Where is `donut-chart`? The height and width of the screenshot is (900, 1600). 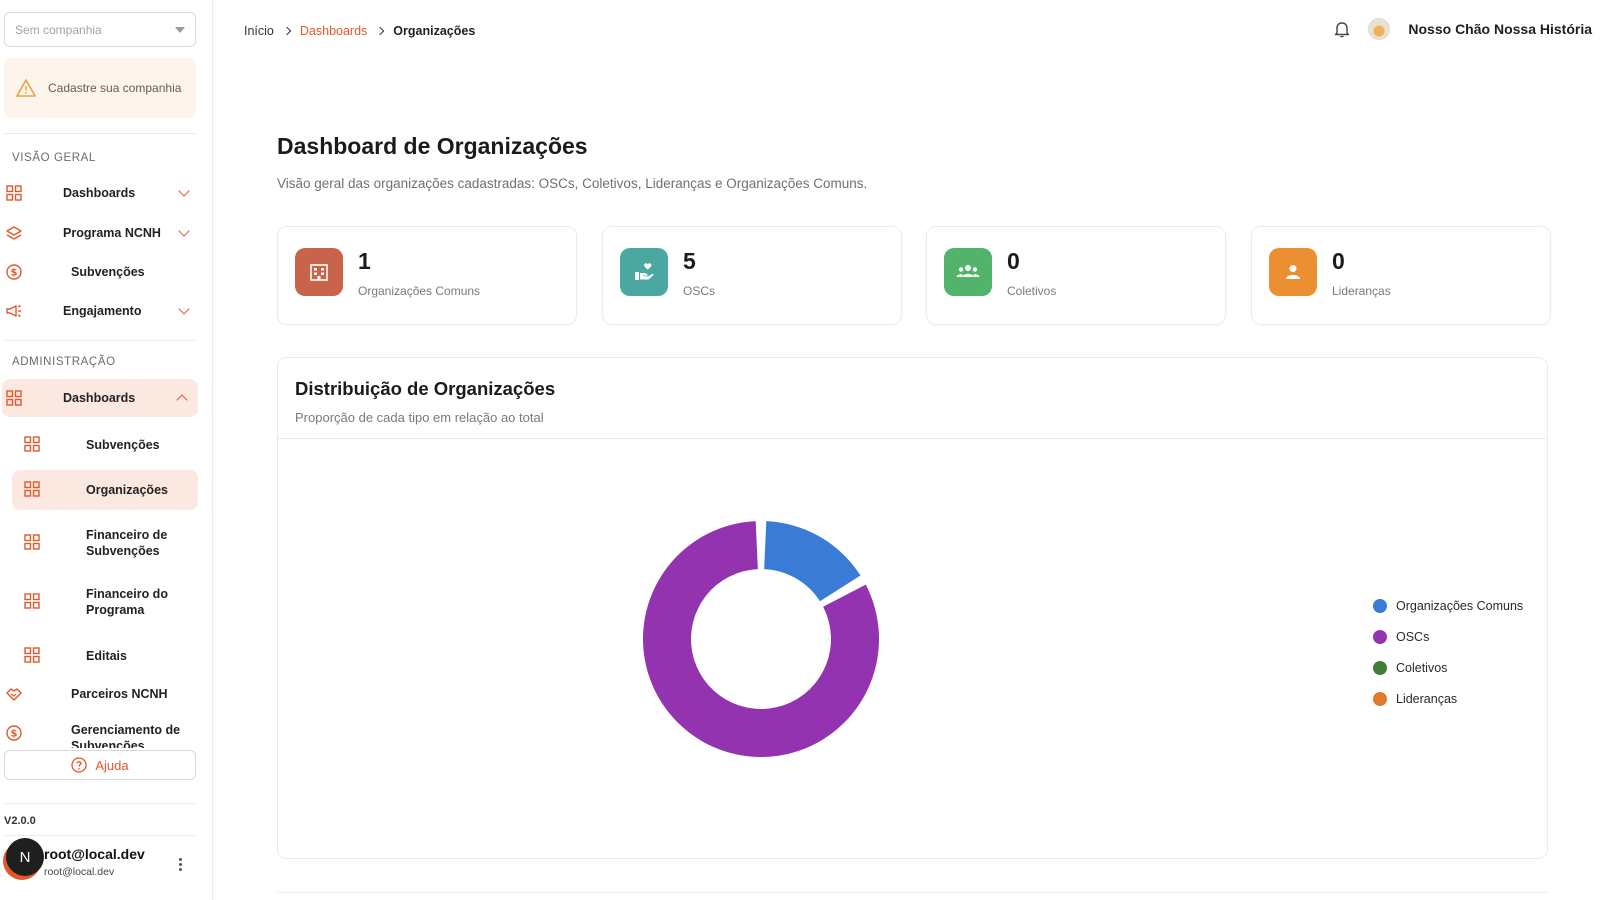
donut-chart is located at coordinates (761, 639).